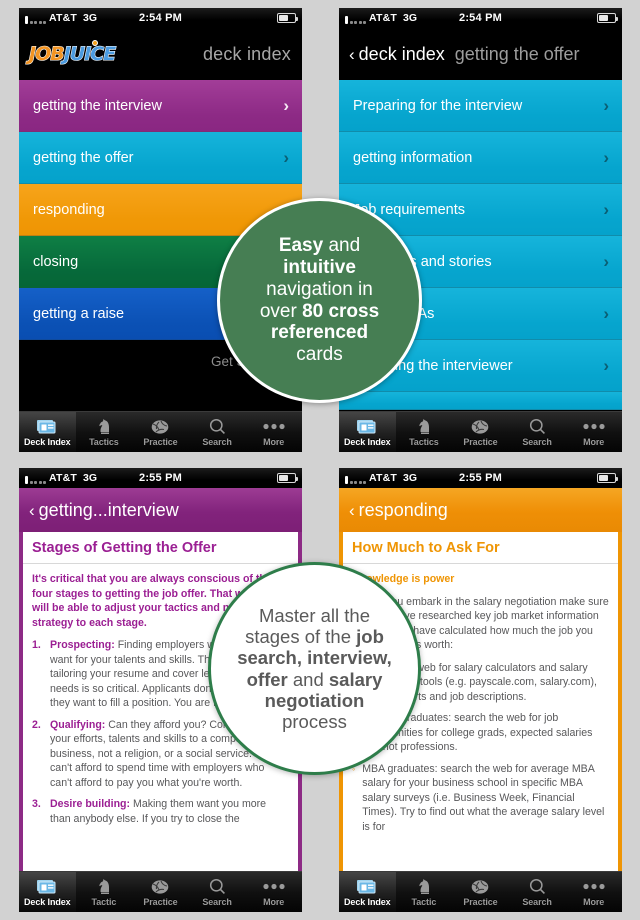 The image size is (640, 920). Describe the element at coordinates (403, 579) in the screenshot. I see `card-lead-paragraph: Knowledge is power` at that location.